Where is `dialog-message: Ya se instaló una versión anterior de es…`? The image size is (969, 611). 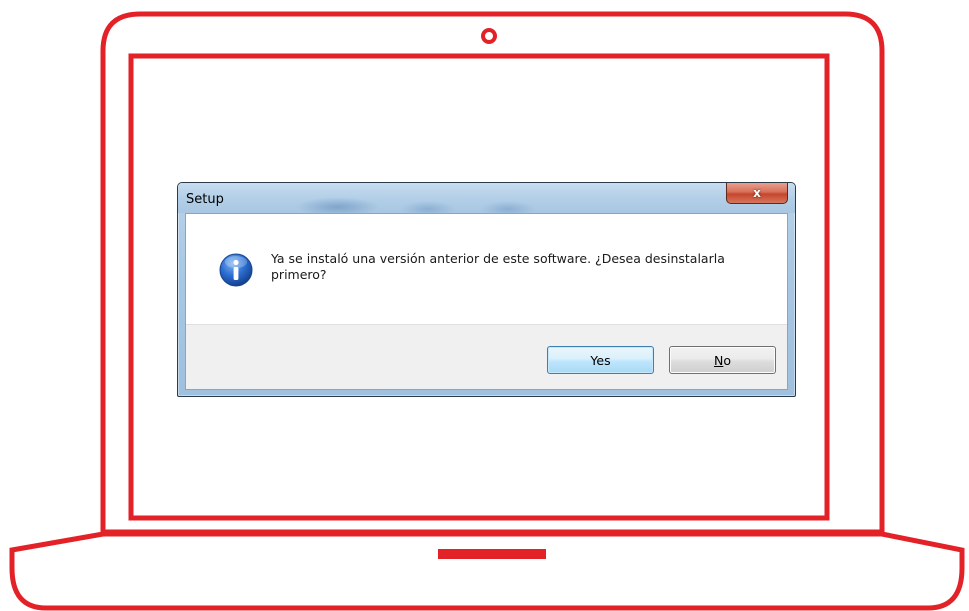
dialog-message: Ya se instaló una versión anterior de es… is located at coordinates (498, 266).